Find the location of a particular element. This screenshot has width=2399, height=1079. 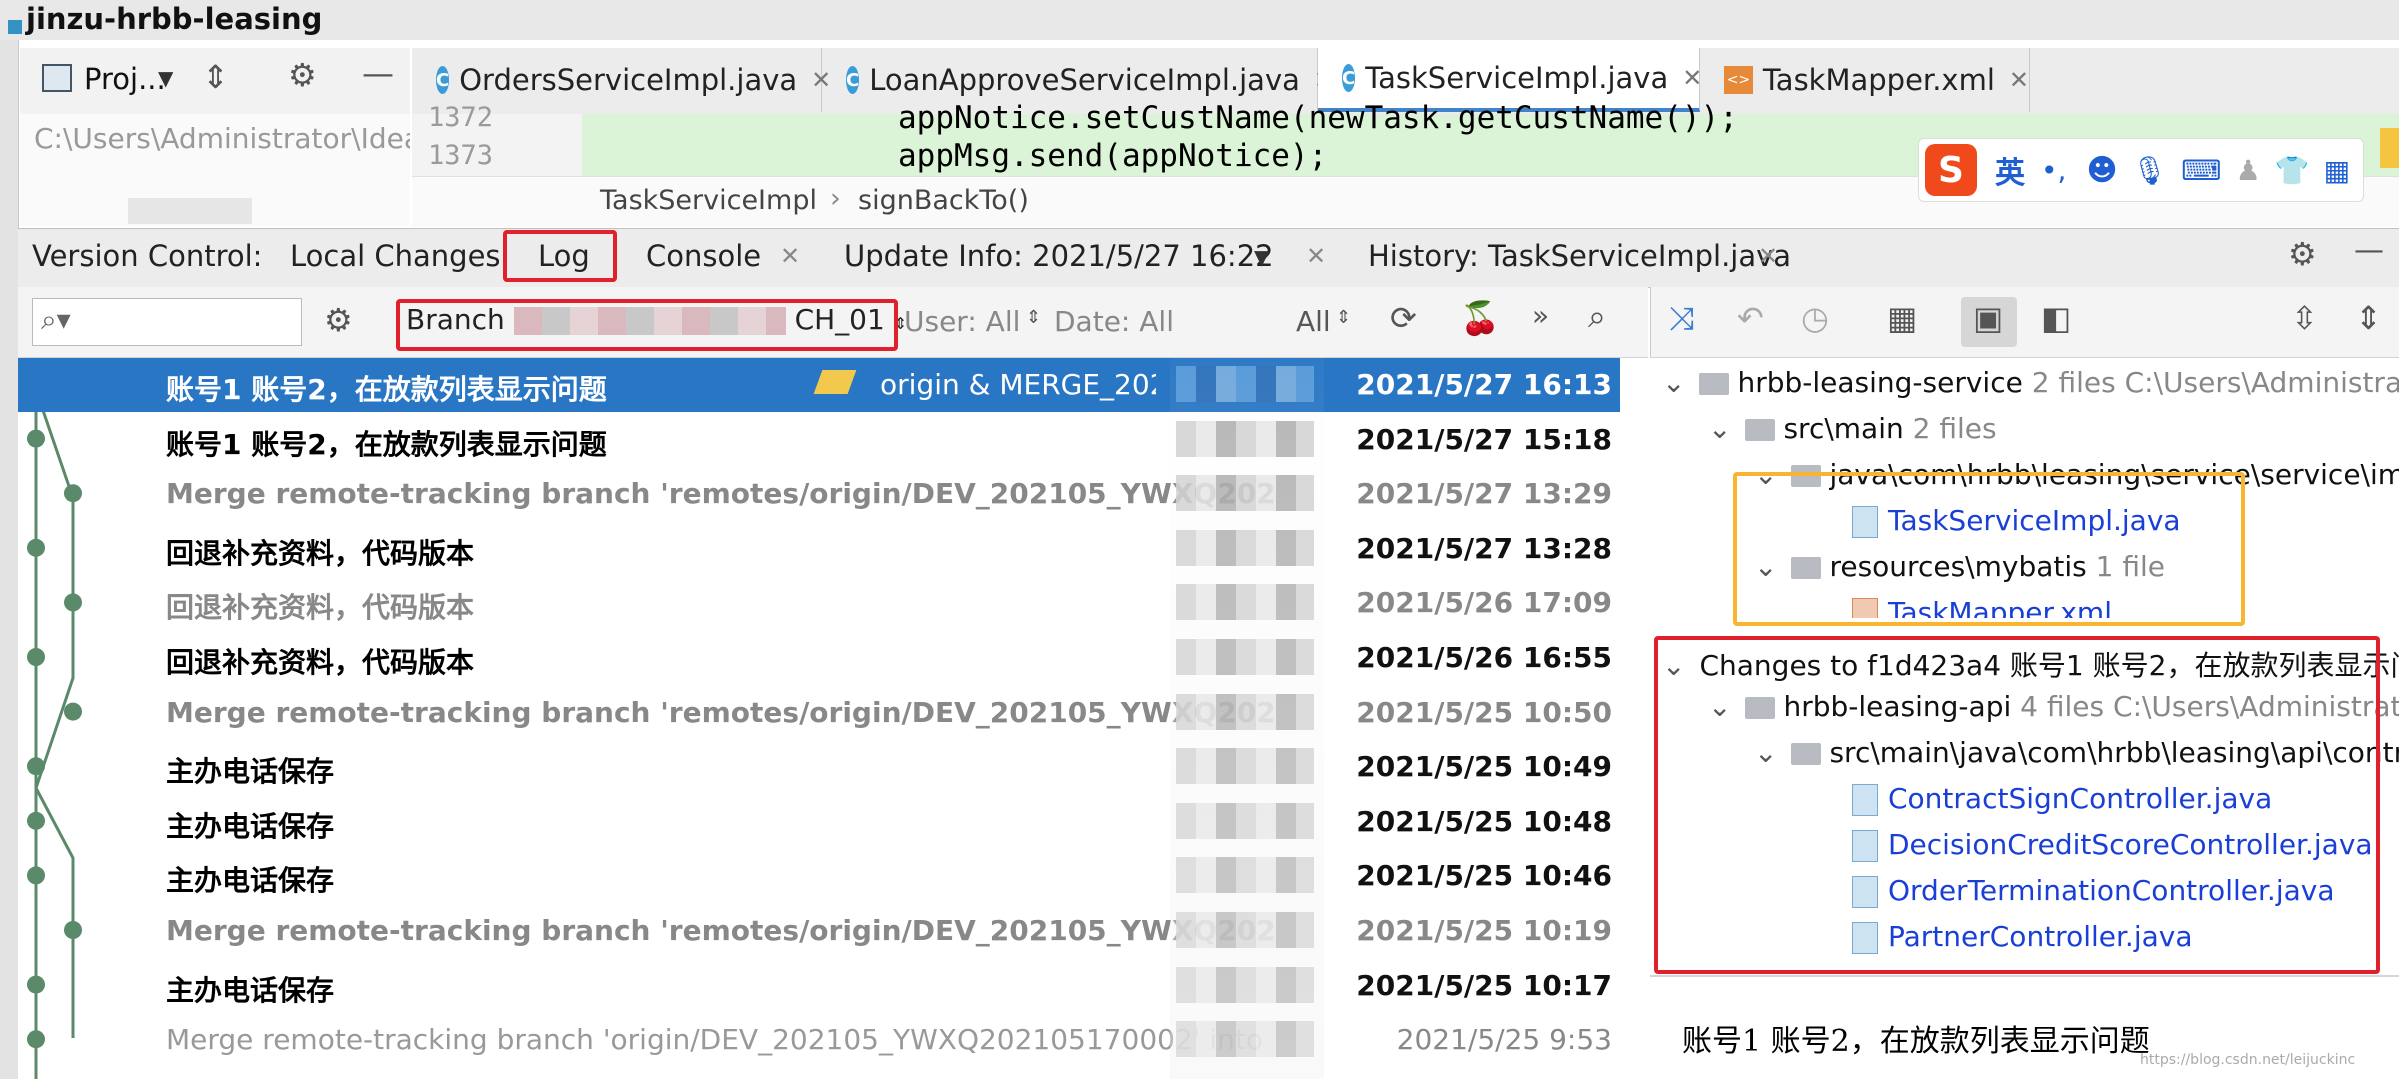

project-panel-header: Proj... ▼ ⇕ ⚙ — is located at coordinates (215, 81).